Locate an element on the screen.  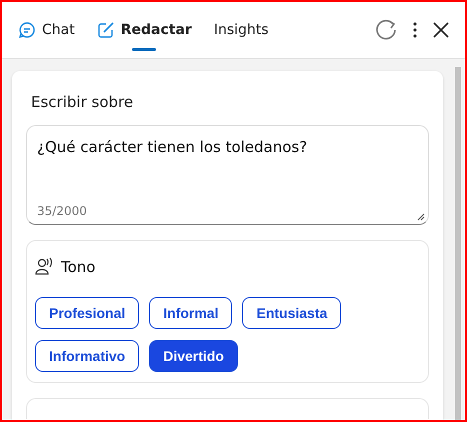
close-button is located at coordinates (441, 30).